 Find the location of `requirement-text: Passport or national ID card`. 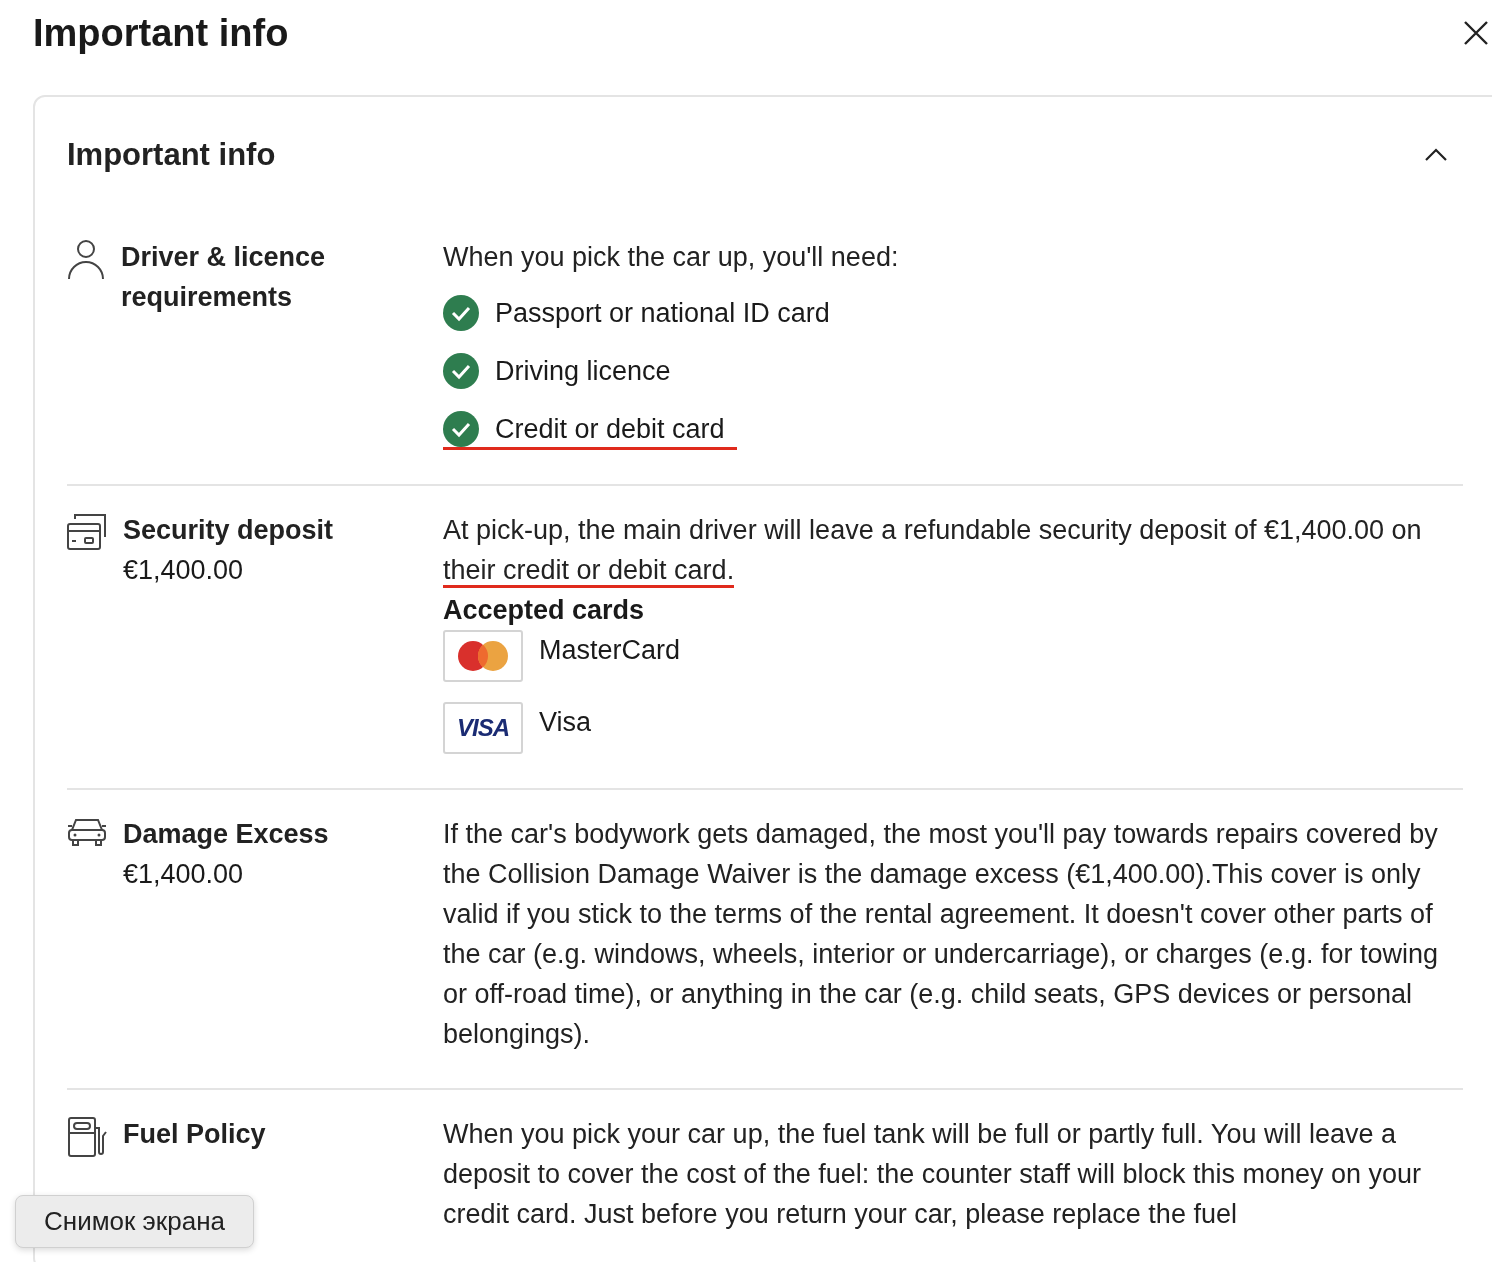

requirement-text: Passport or national ID card is located at coordinates (662, 313).